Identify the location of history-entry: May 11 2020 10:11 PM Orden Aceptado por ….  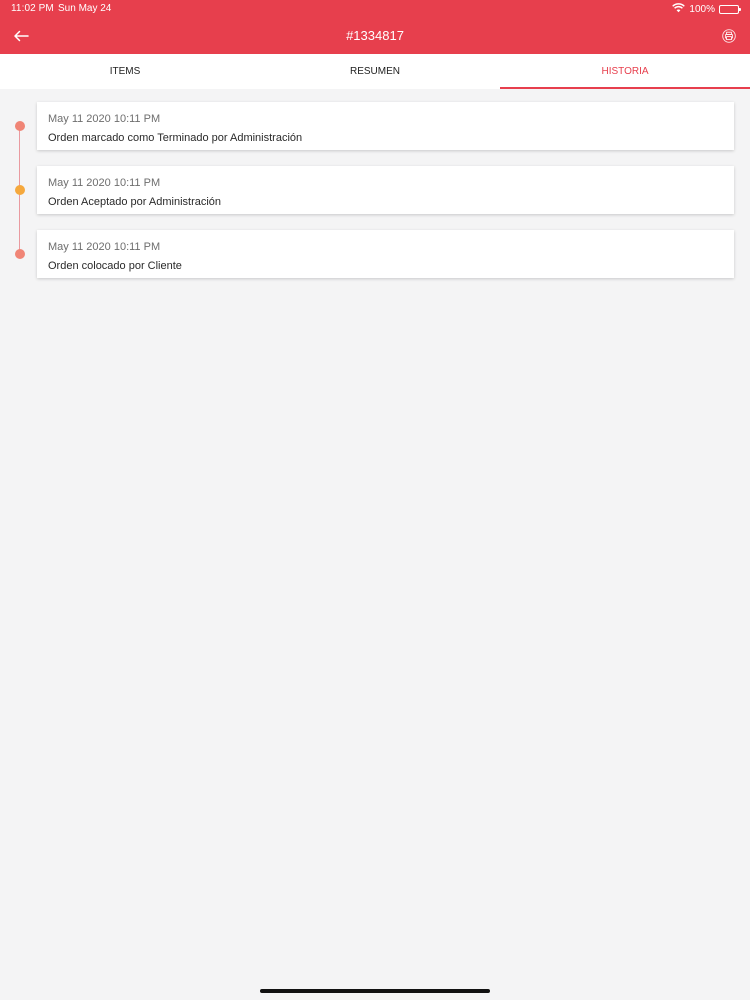
(385, 190).